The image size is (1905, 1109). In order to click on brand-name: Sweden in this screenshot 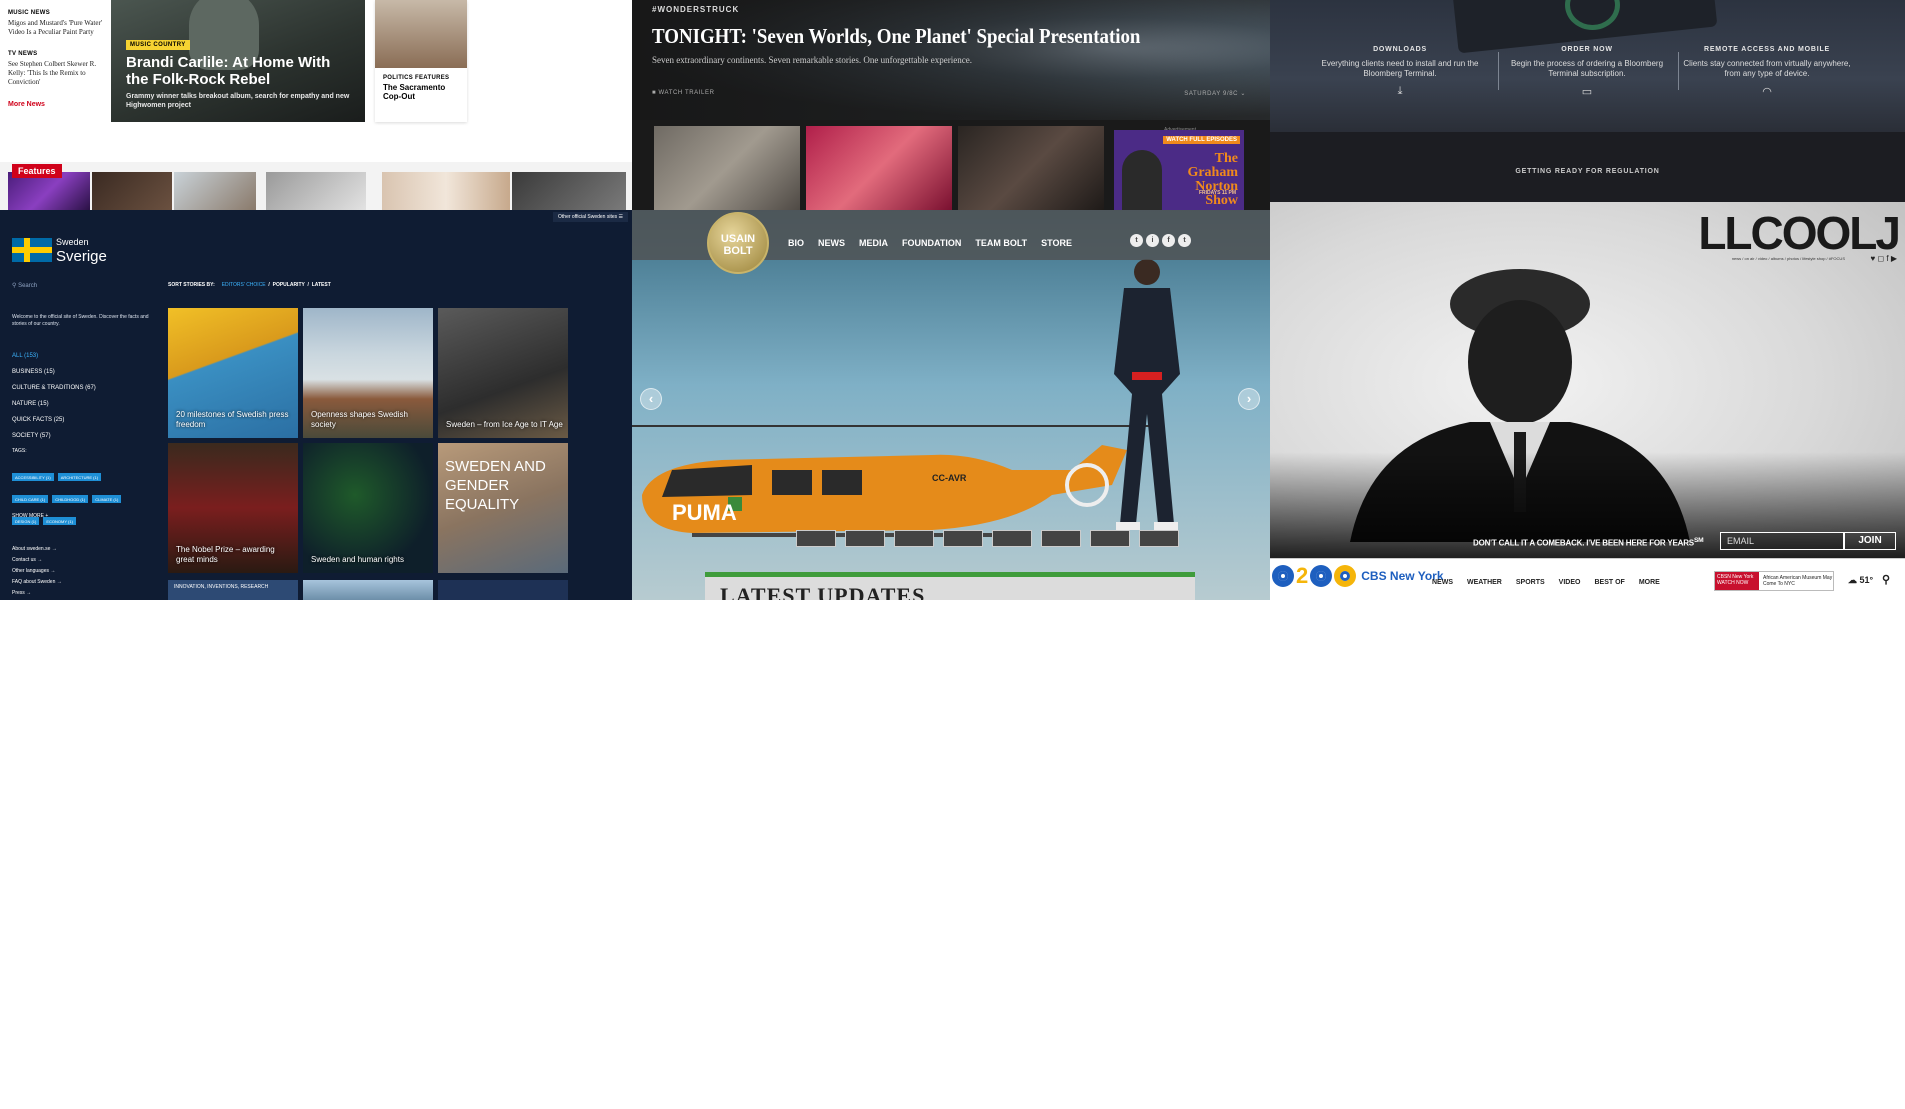, I will do `click(72, 242)`.